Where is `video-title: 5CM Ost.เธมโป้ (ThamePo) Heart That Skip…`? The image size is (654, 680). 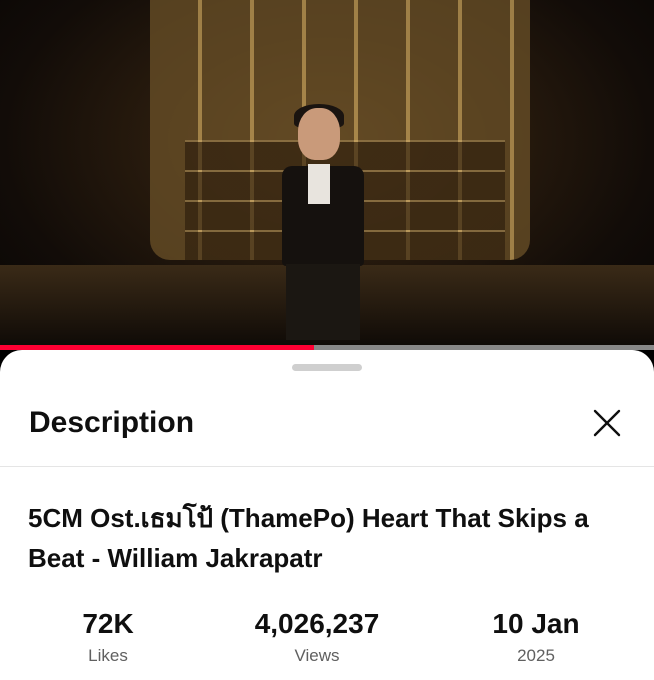
video-title: 5CM Ost.เธมโป้ (ThamePo) Heart That Skip… is located at coordinates (308, 538).